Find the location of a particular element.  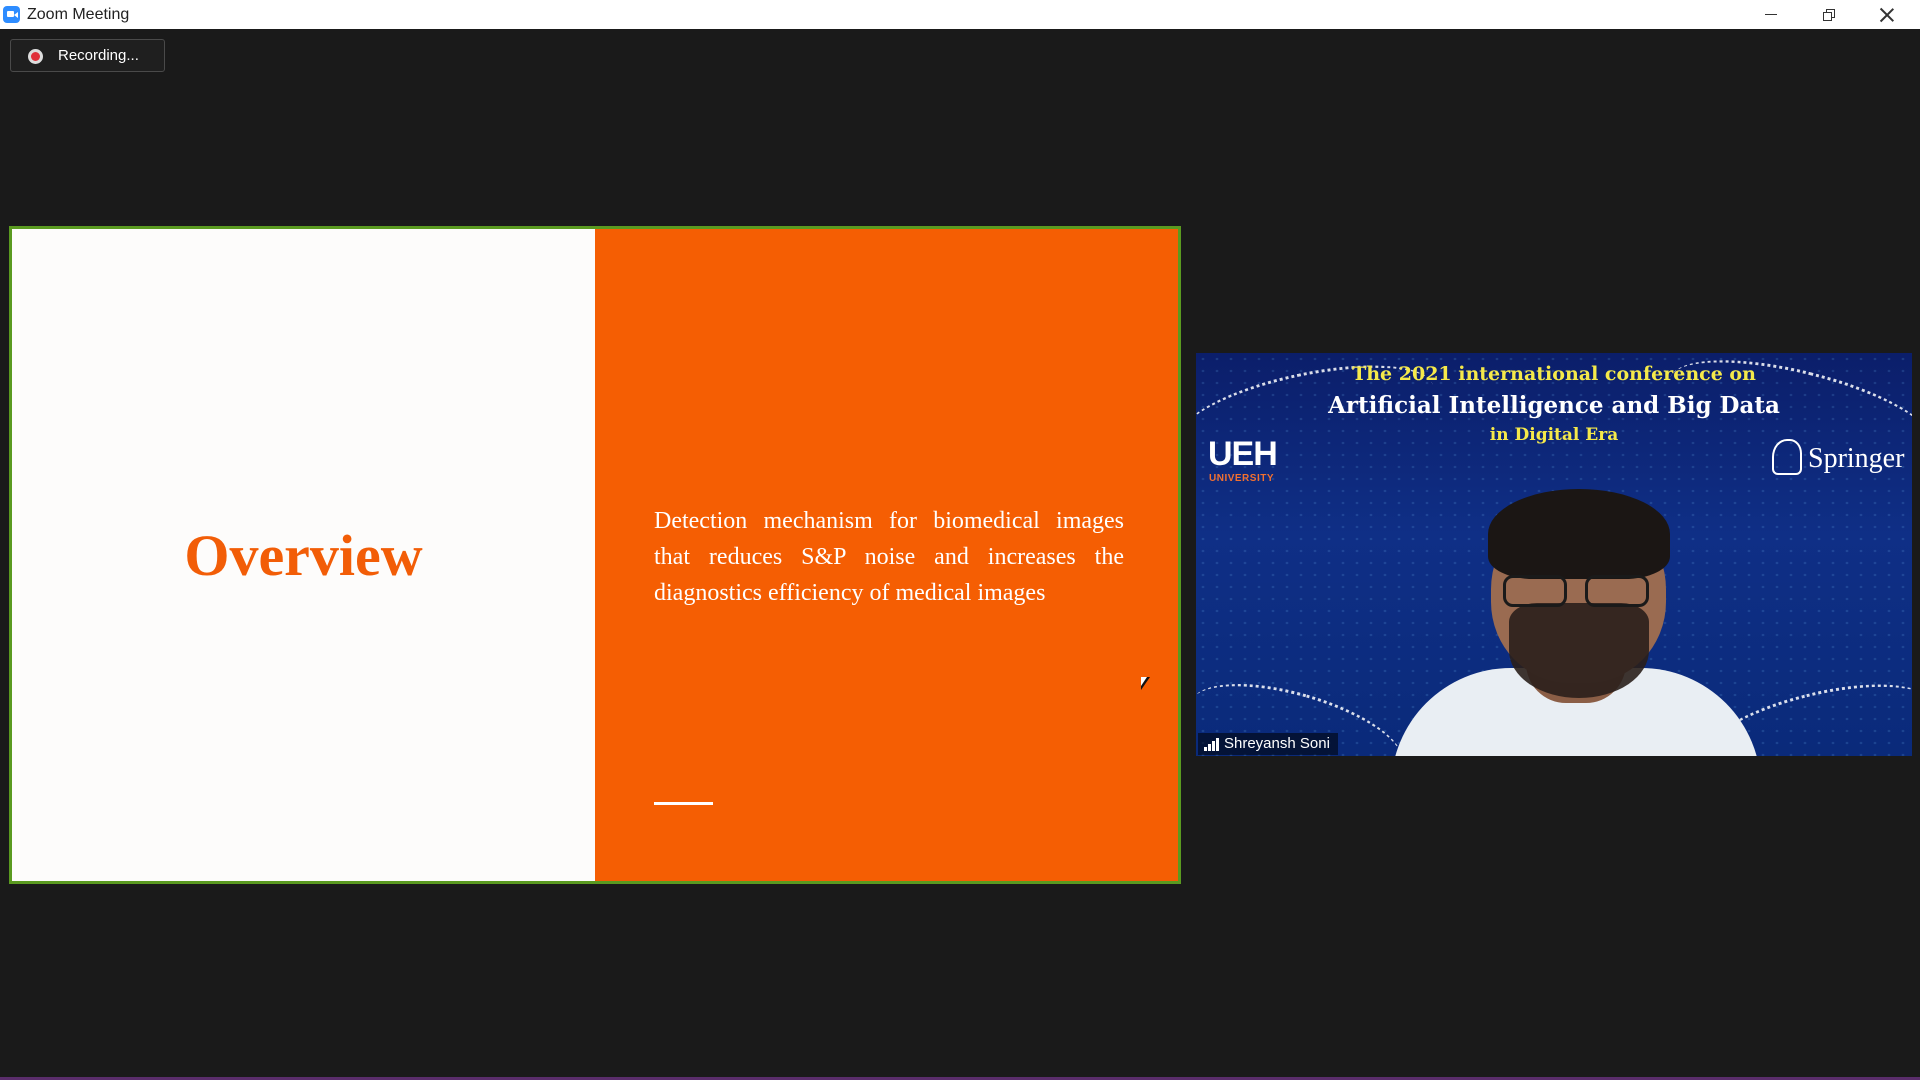

minimize-icon is located at coordinates (1771, 14).